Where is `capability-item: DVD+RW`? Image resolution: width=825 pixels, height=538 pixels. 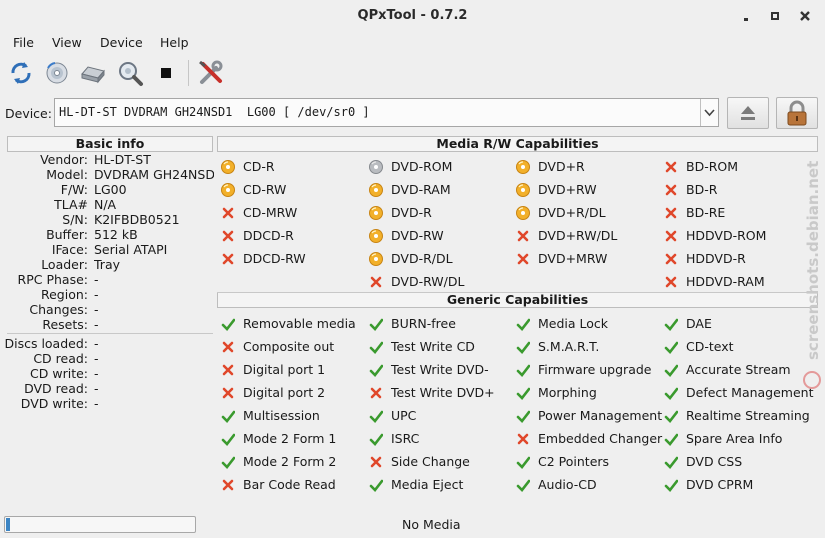 capability-item: DVD+RW is located at coordinates (586, 191).